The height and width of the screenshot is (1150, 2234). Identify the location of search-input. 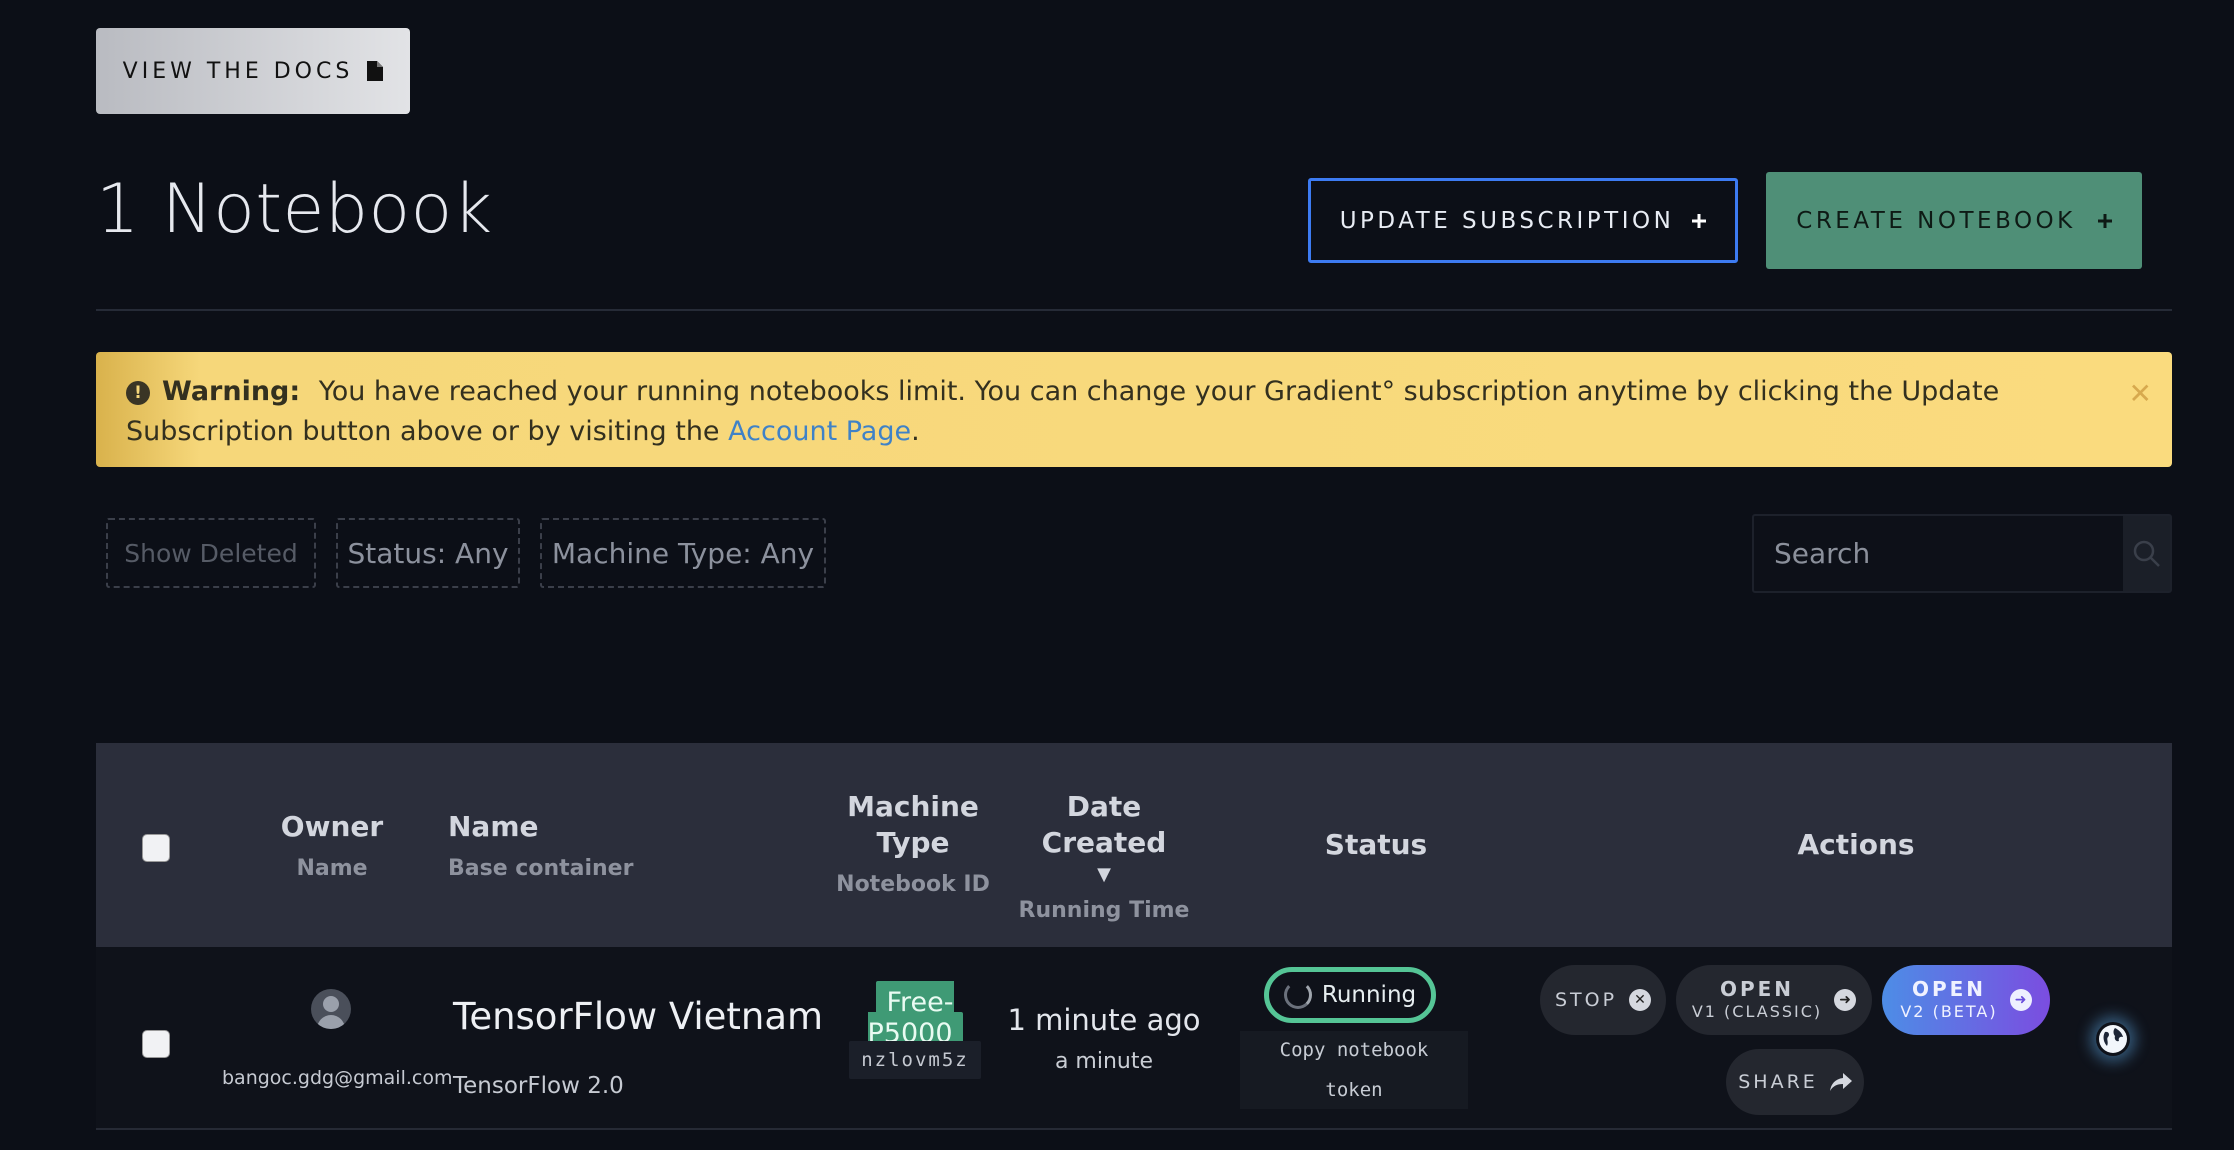
(1938, 553).